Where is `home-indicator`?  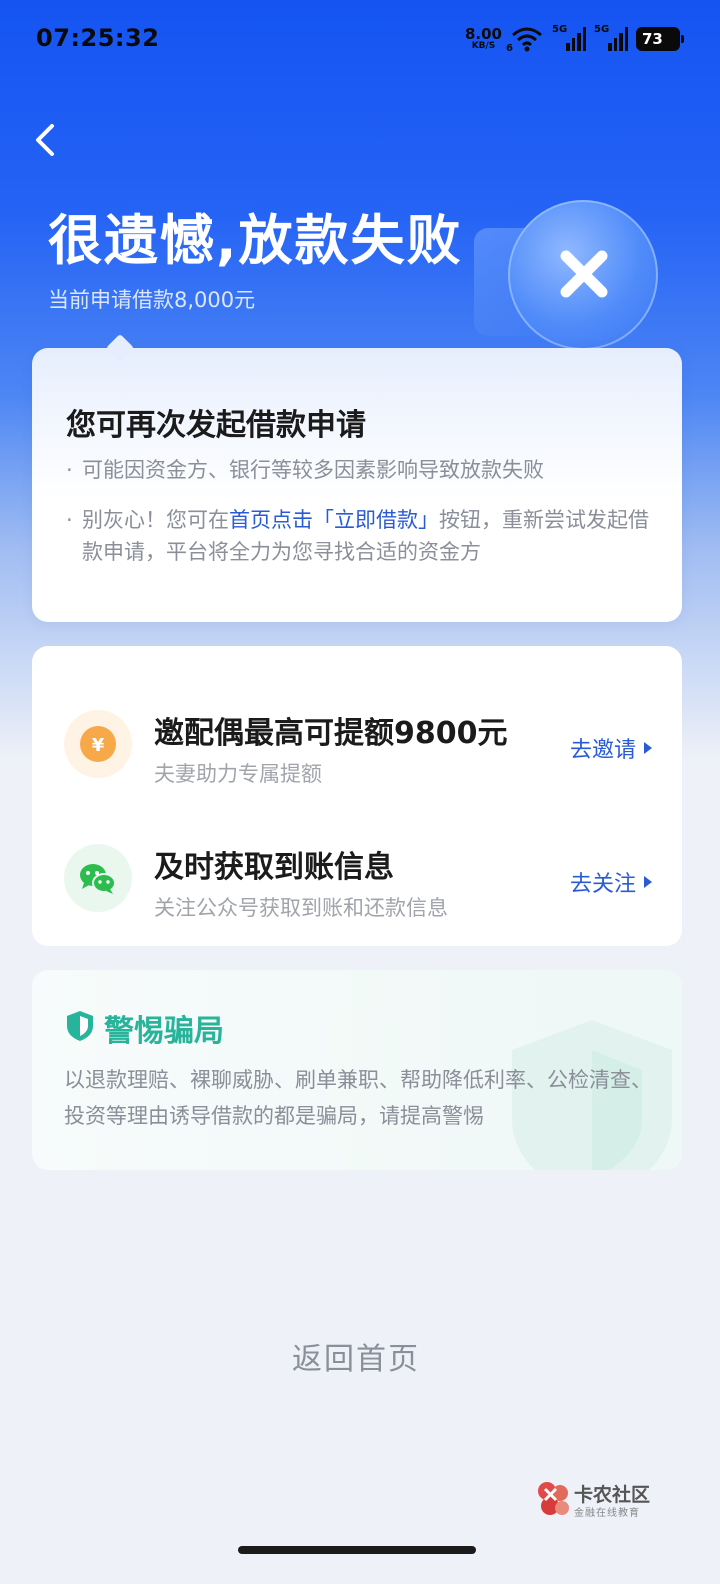 home-indicator is located at coordinates (357, 1550).